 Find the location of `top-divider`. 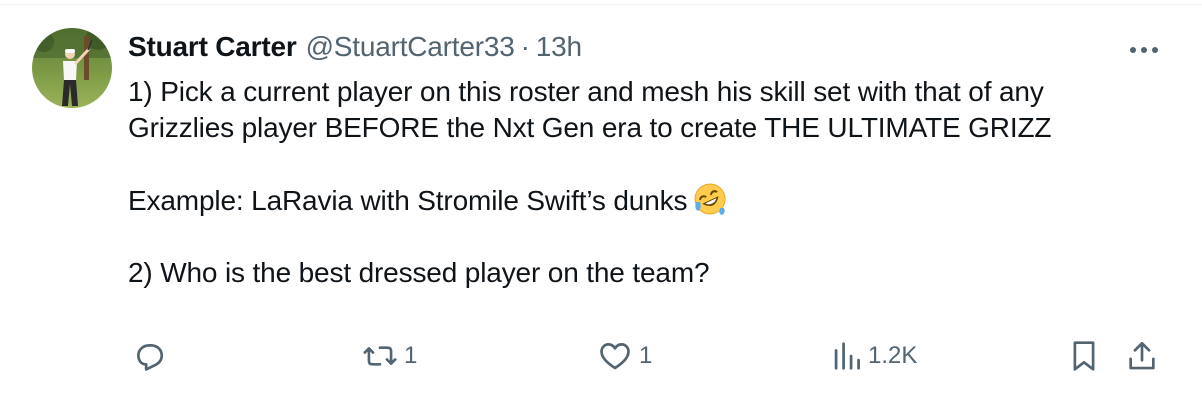

top-divider is located at coordinates (601, 2).